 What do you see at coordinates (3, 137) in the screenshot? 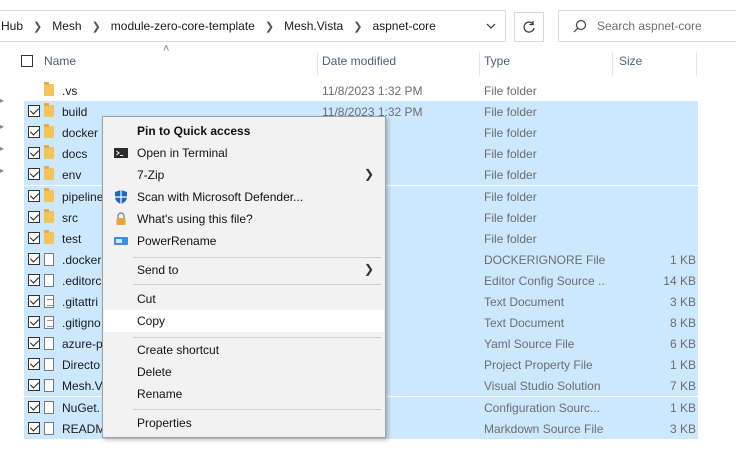
I see `navigation-pane-edge: ▸ ▸ ▸ ▸` at bounding box center [3, 137].